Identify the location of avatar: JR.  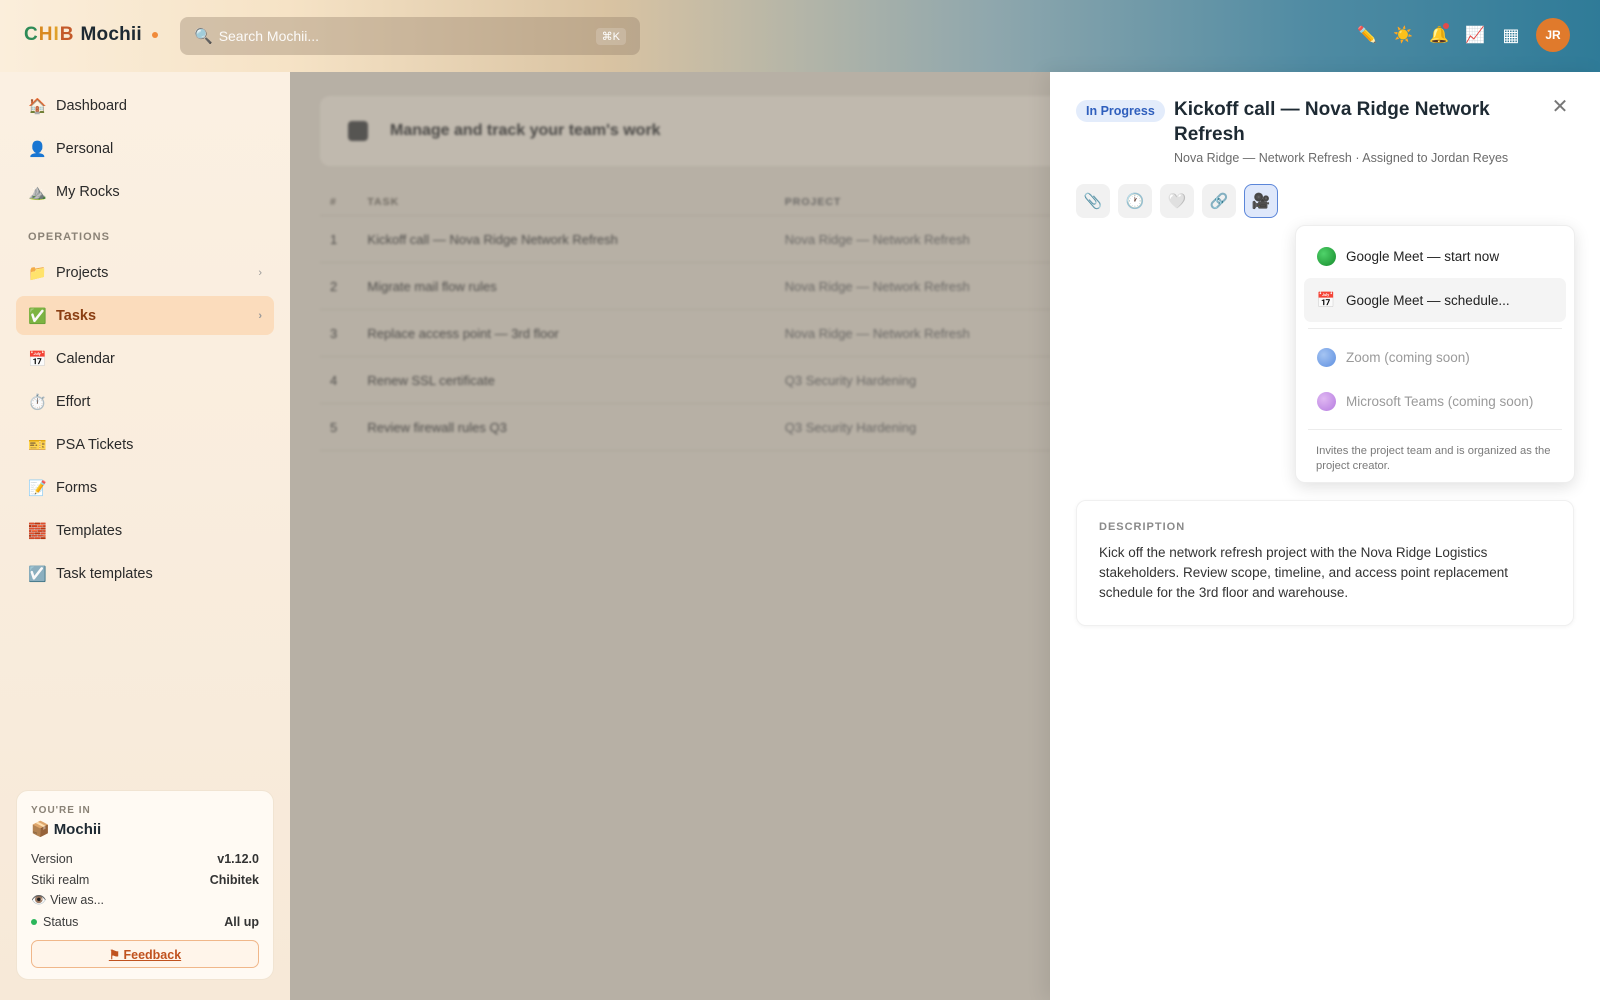
(1553, 35).